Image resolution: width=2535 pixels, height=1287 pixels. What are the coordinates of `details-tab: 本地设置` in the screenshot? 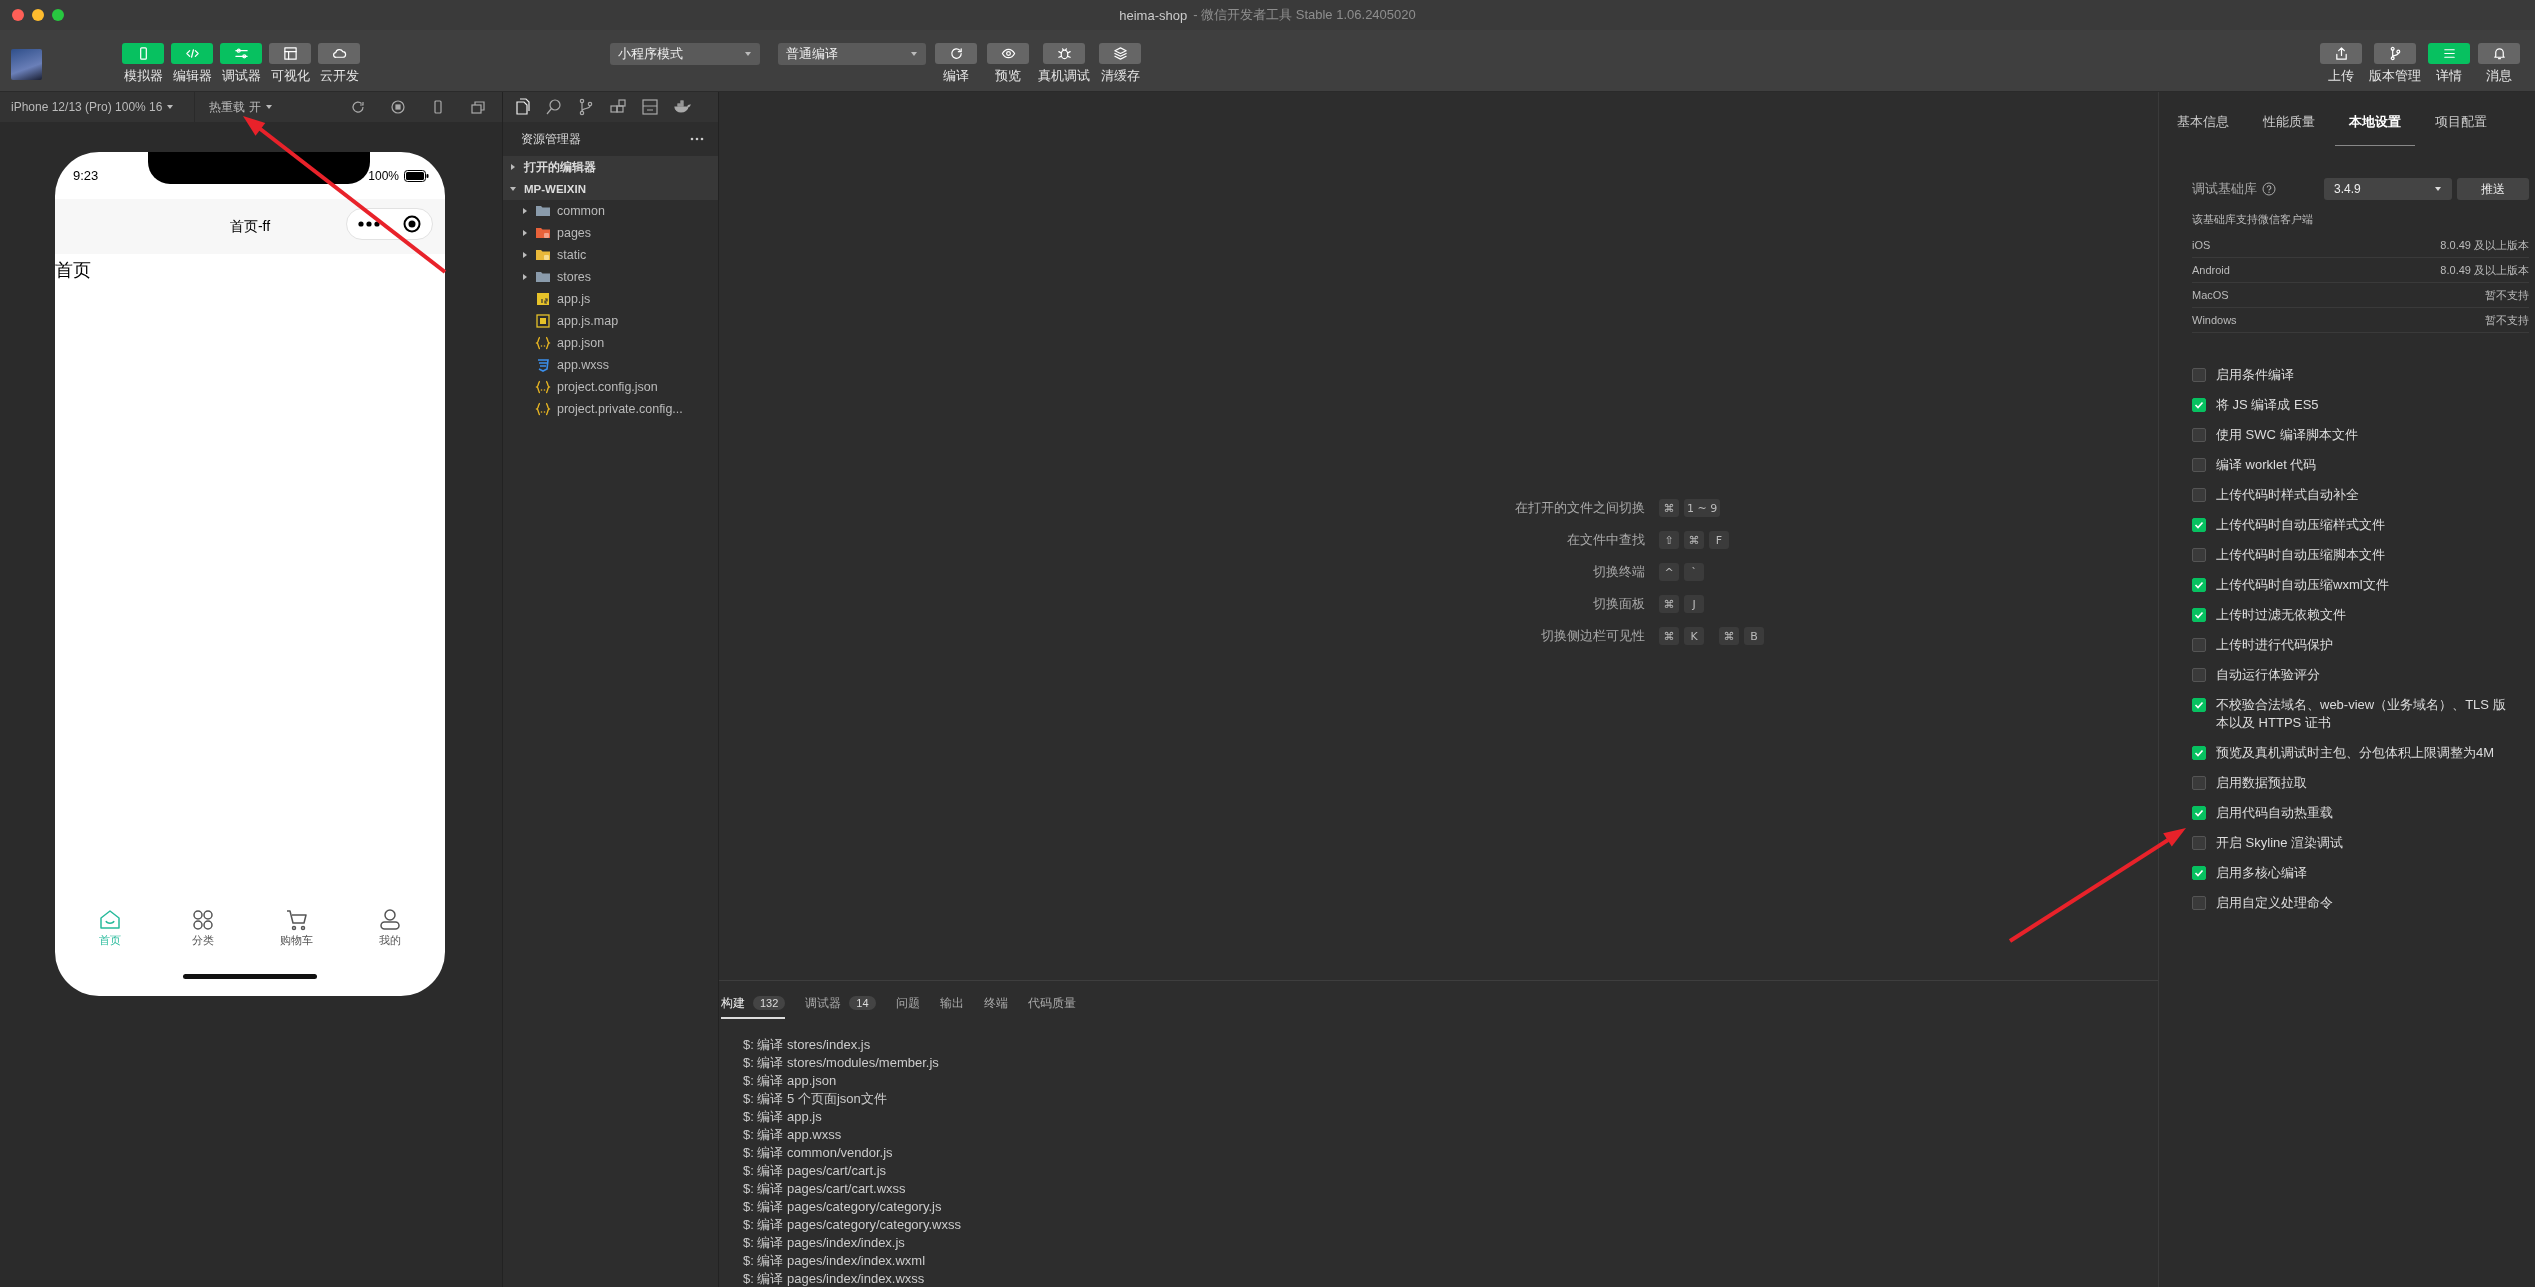 It's located at (2375, 129).